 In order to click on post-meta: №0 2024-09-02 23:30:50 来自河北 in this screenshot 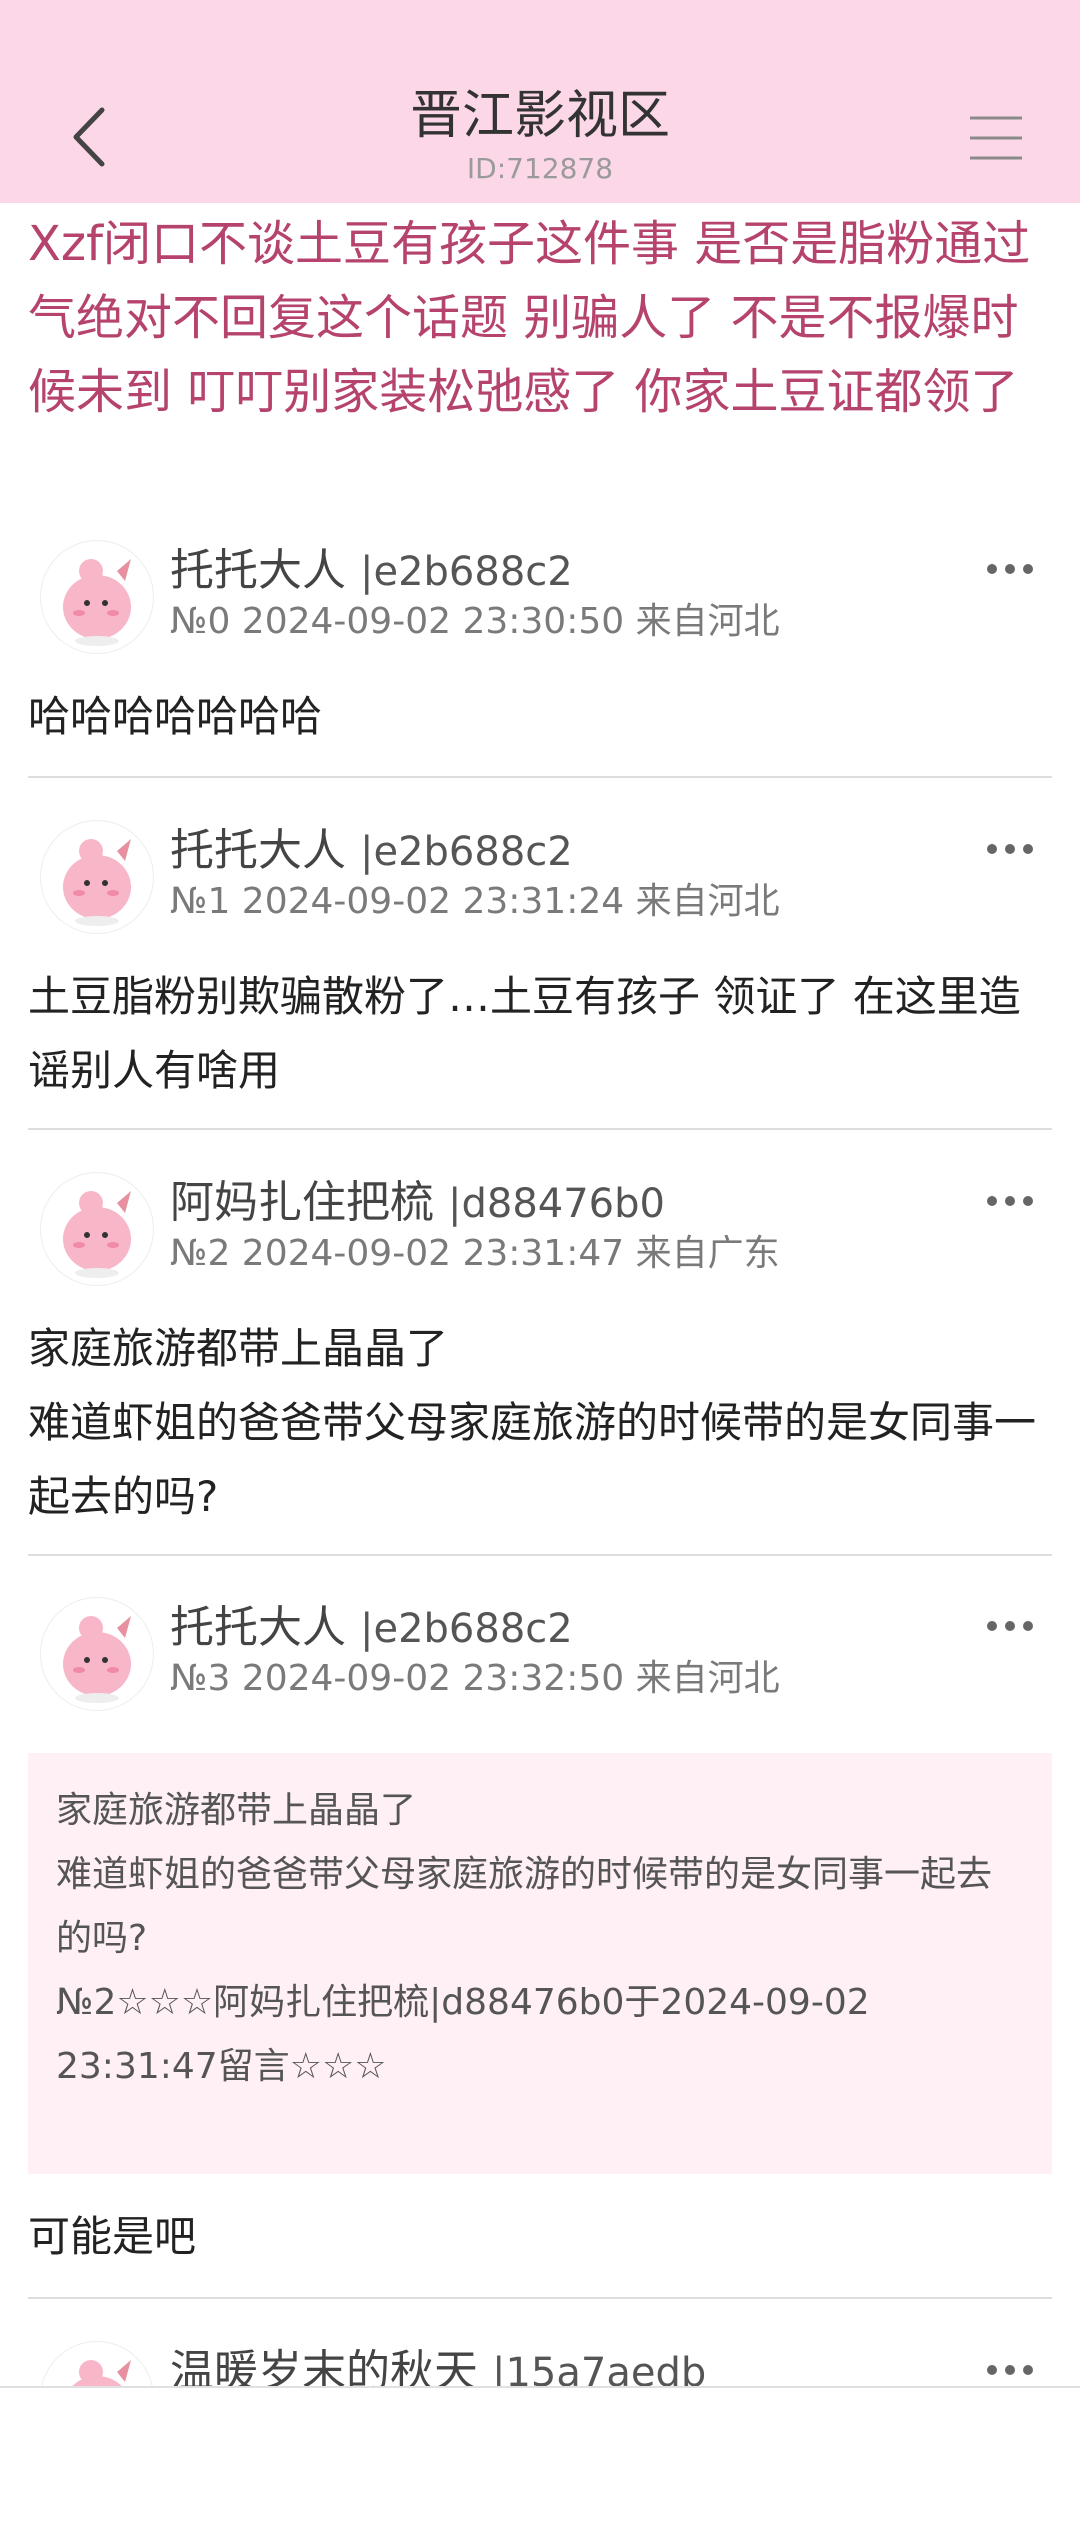, I will do `click(475, 621)`.